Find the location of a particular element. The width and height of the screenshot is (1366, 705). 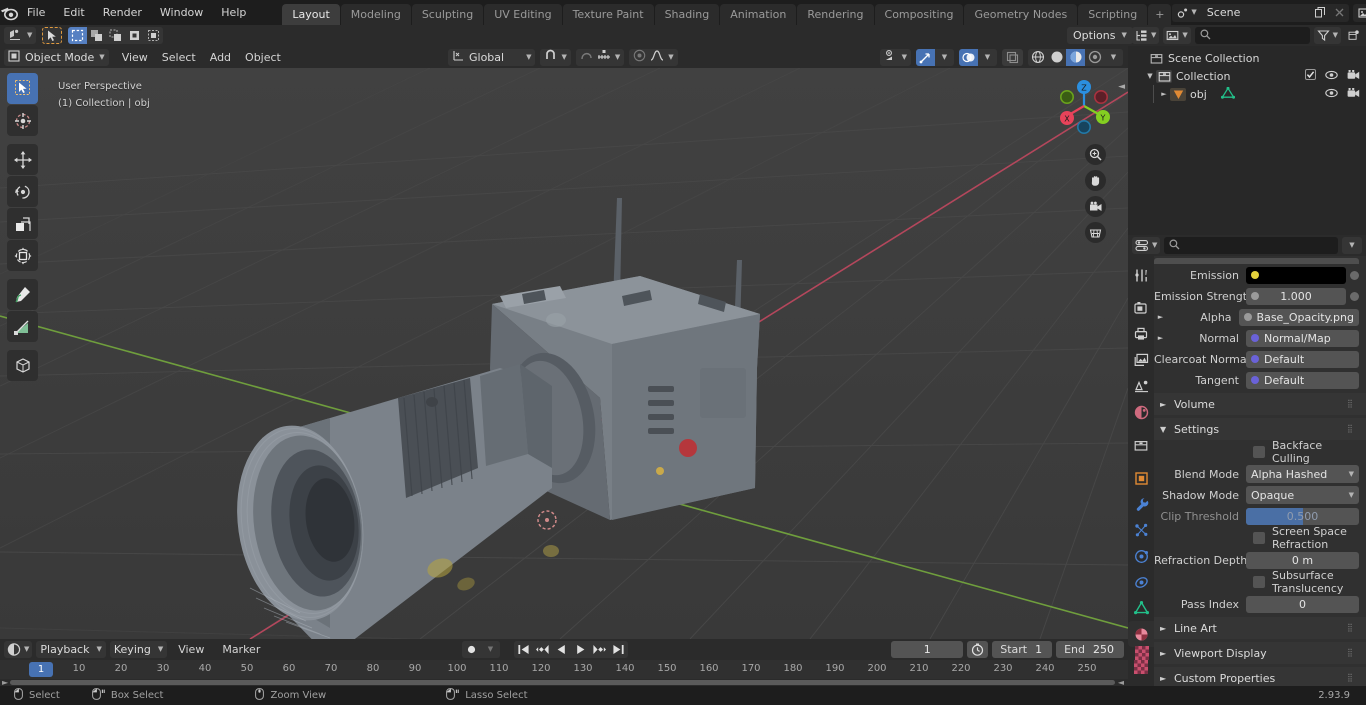

timeline-menu-view: View is located at coordinates (191, 649).